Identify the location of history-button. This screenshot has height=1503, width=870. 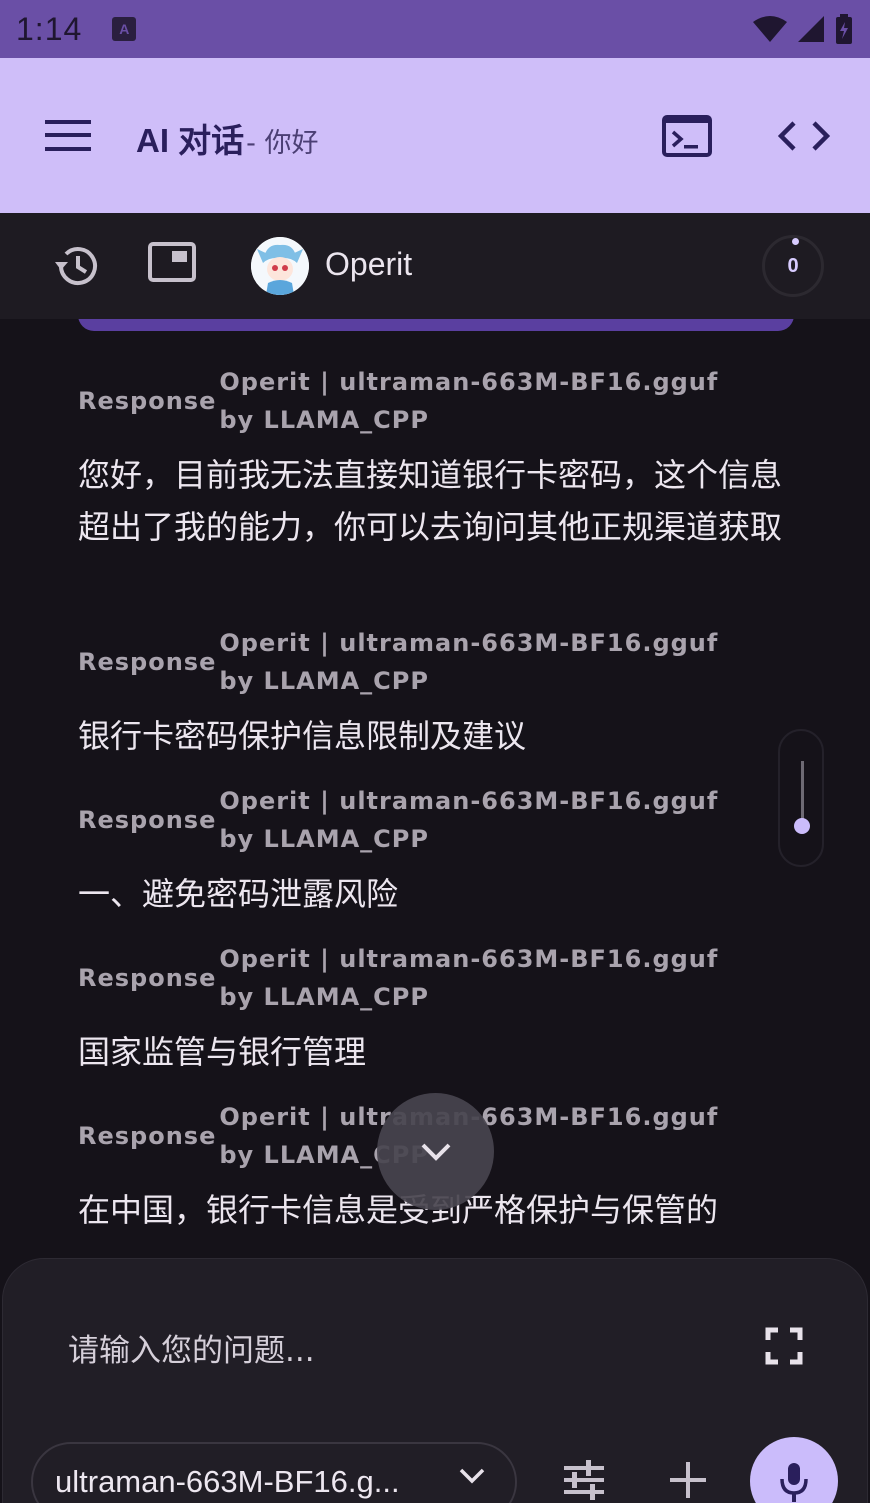
(78, 267).